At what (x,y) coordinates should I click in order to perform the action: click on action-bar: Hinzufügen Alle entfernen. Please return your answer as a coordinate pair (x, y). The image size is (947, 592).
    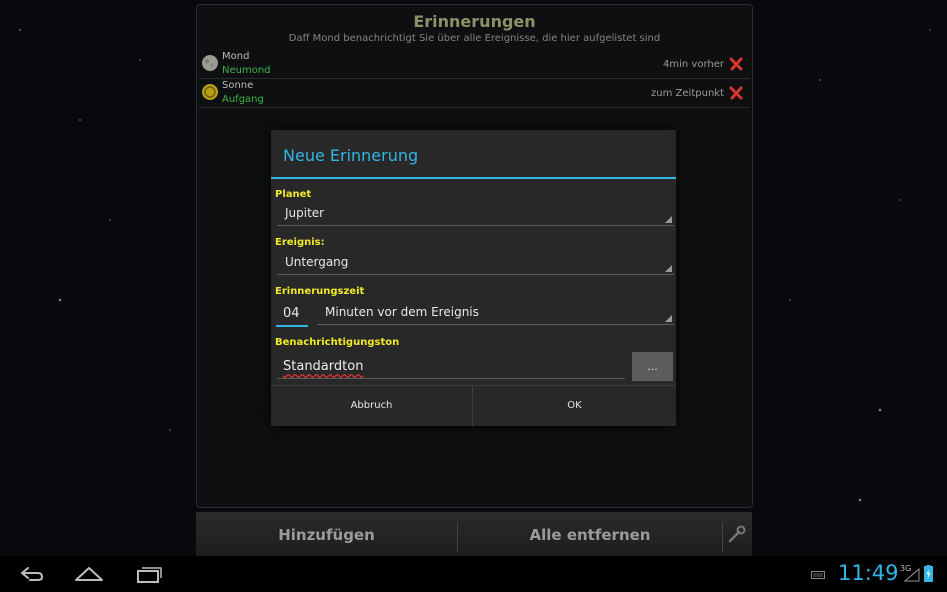
    Looking at the image, I should click on (474, 534).